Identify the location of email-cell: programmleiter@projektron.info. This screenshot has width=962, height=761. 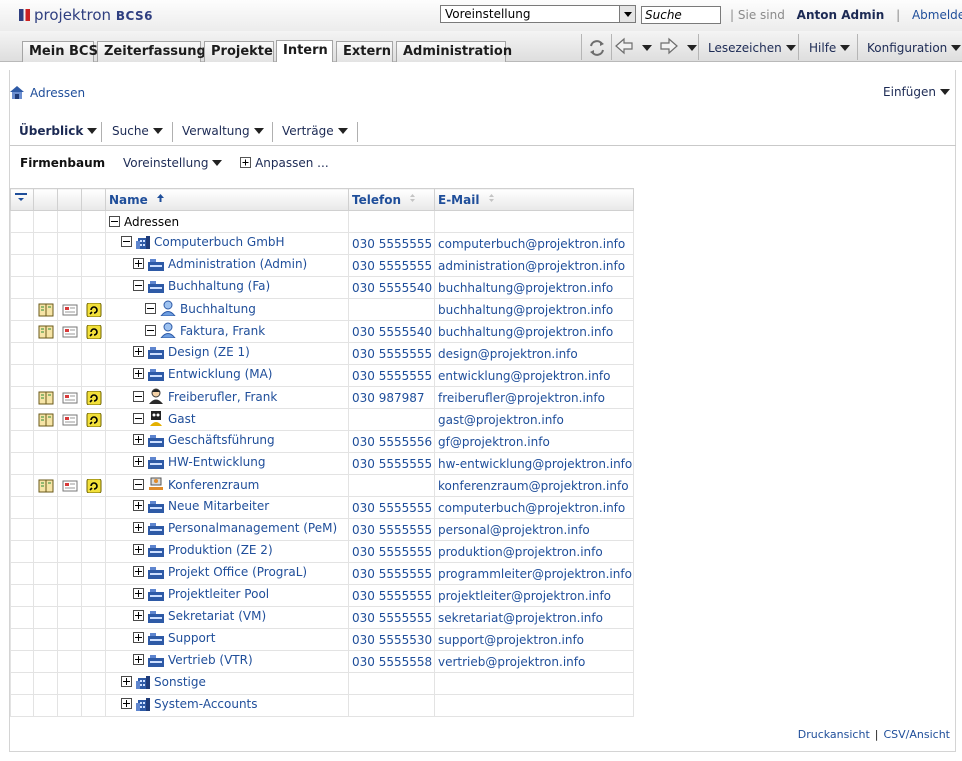
(534, 573).